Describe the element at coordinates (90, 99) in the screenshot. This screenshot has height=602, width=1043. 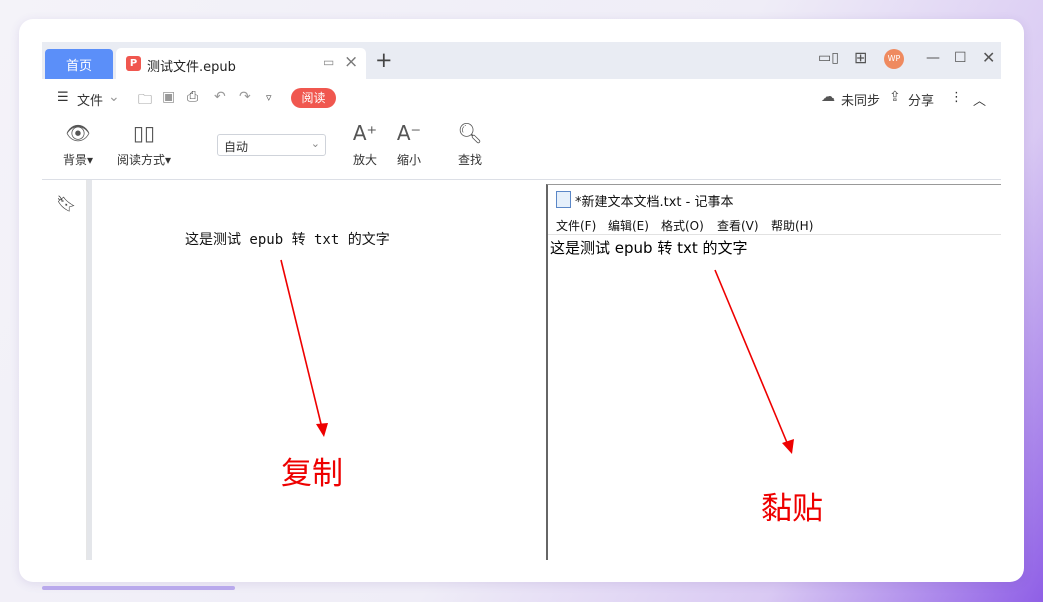
I see `file-menu: 文件` at that location.